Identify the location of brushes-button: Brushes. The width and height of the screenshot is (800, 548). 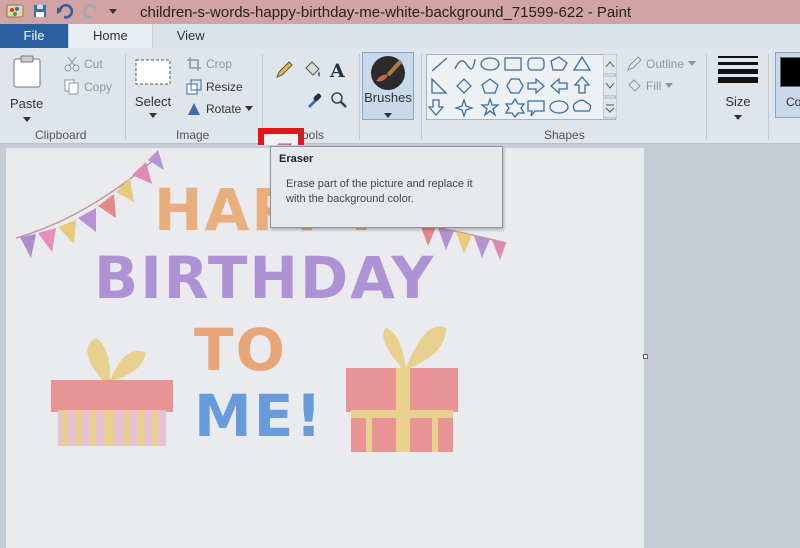
(388, 86).